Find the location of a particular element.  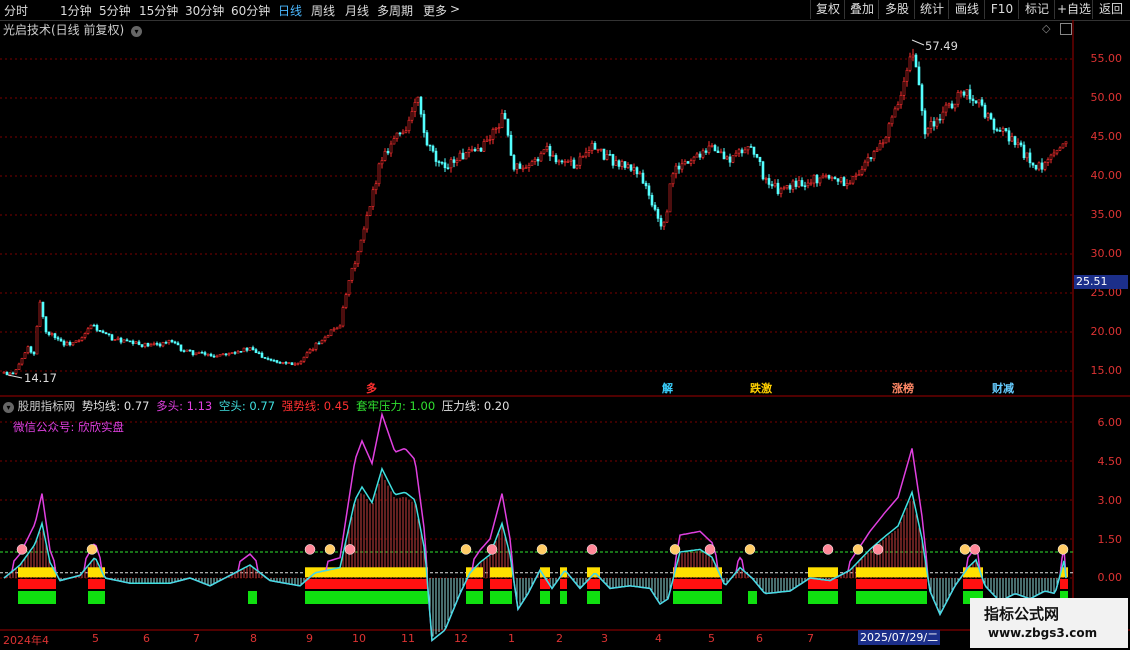

indicator-item: 套牢压力: 1.00 is located at coordinates (396, 406).